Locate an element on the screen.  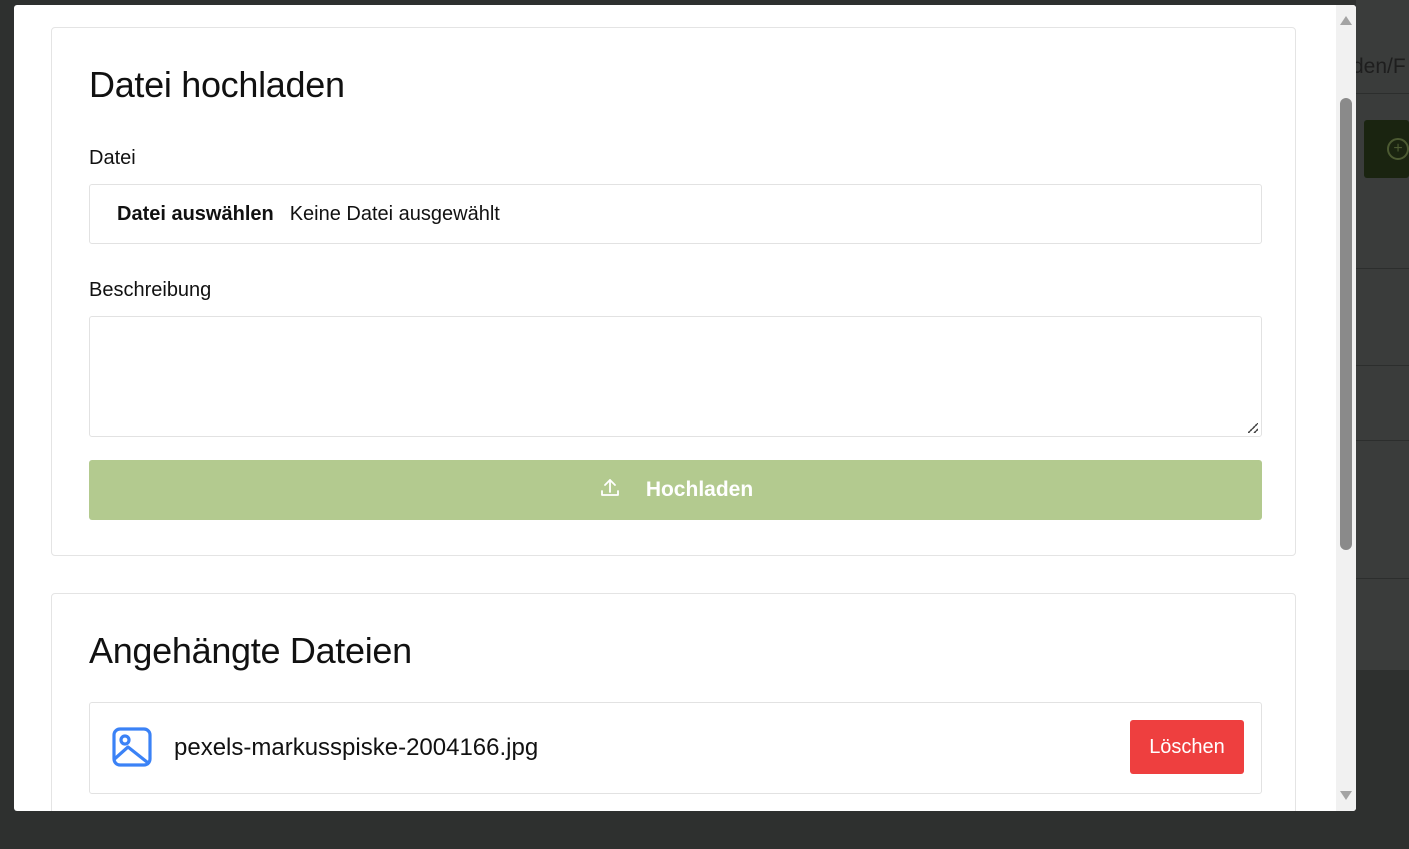
plus-circle-icon: + is located at coordinates (1398, 149).